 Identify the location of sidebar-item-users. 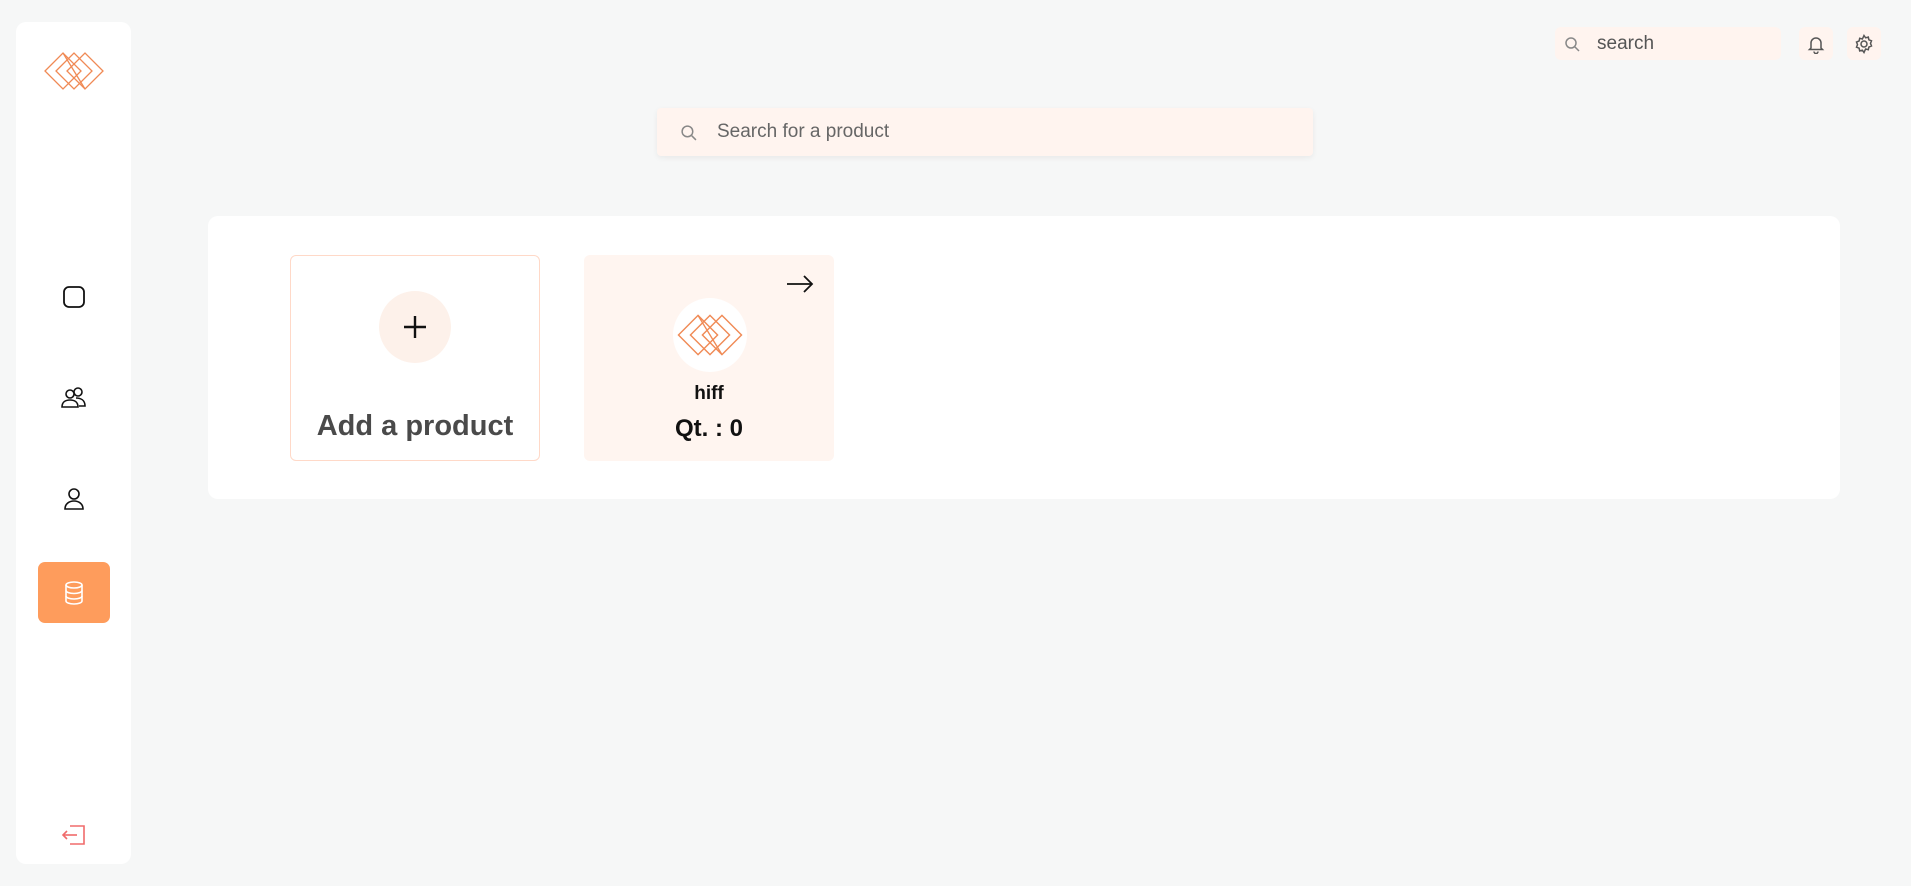
(74, 397).